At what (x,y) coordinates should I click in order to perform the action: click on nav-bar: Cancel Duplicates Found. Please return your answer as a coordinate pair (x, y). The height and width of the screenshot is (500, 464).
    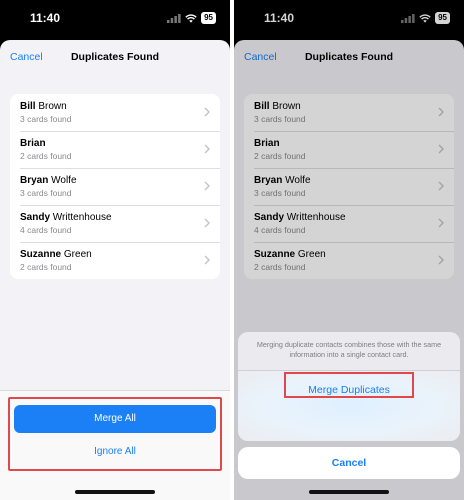
    Looking at the image, I should click on (115, 58).